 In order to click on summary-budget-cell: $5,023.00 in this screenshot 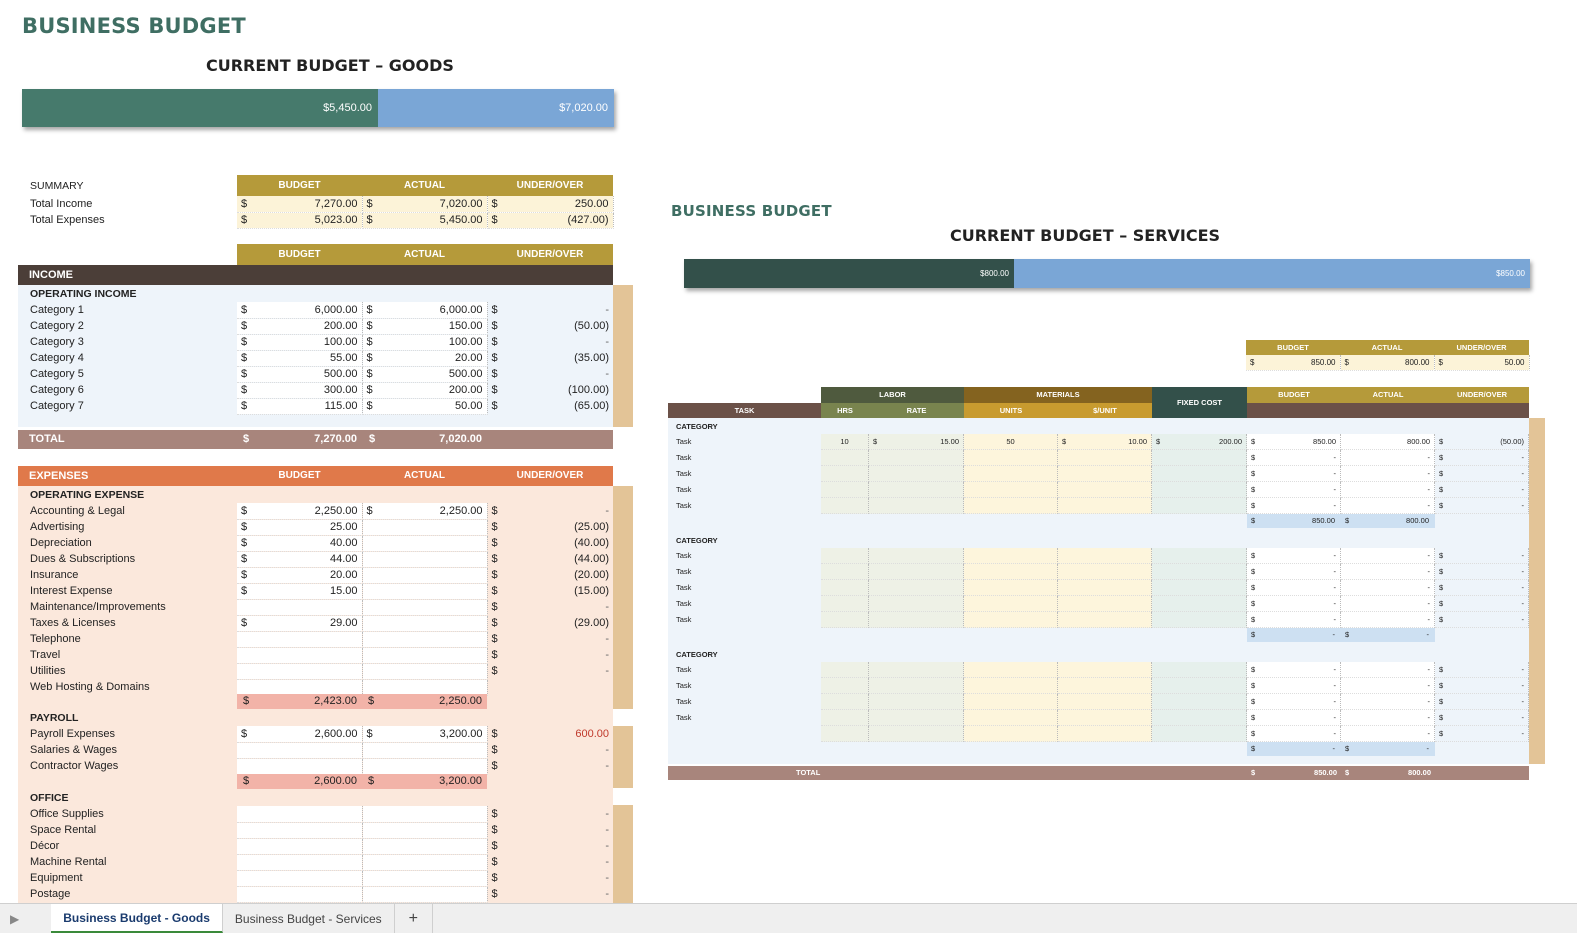, I will do `click(300, 220)`.